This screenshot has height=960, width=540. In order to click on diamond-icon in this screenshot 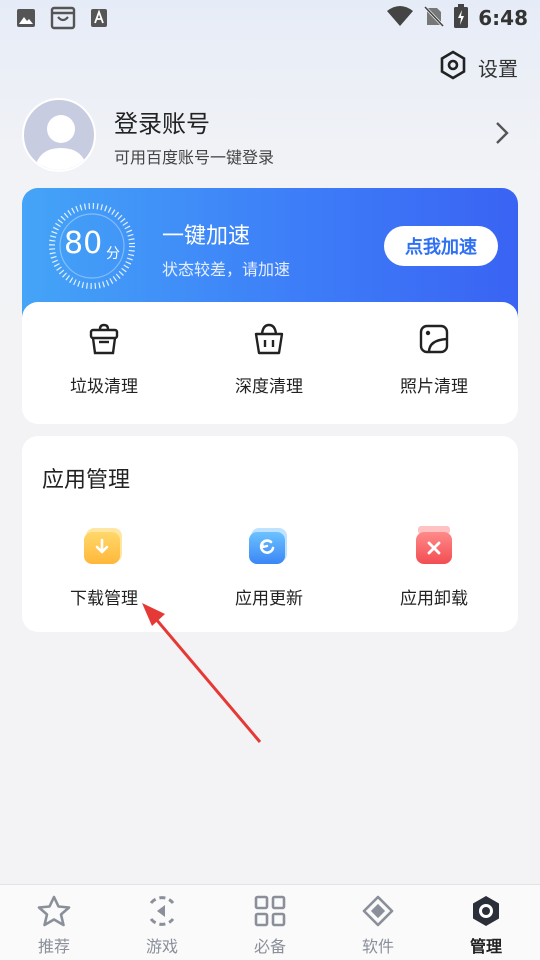, I will do `click(378, 911)`.